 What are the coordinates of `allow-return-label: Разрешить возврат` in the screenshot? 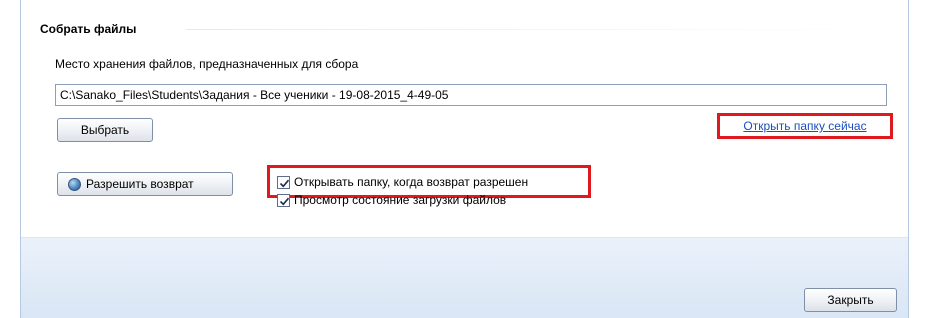 It's located at (140, 184).